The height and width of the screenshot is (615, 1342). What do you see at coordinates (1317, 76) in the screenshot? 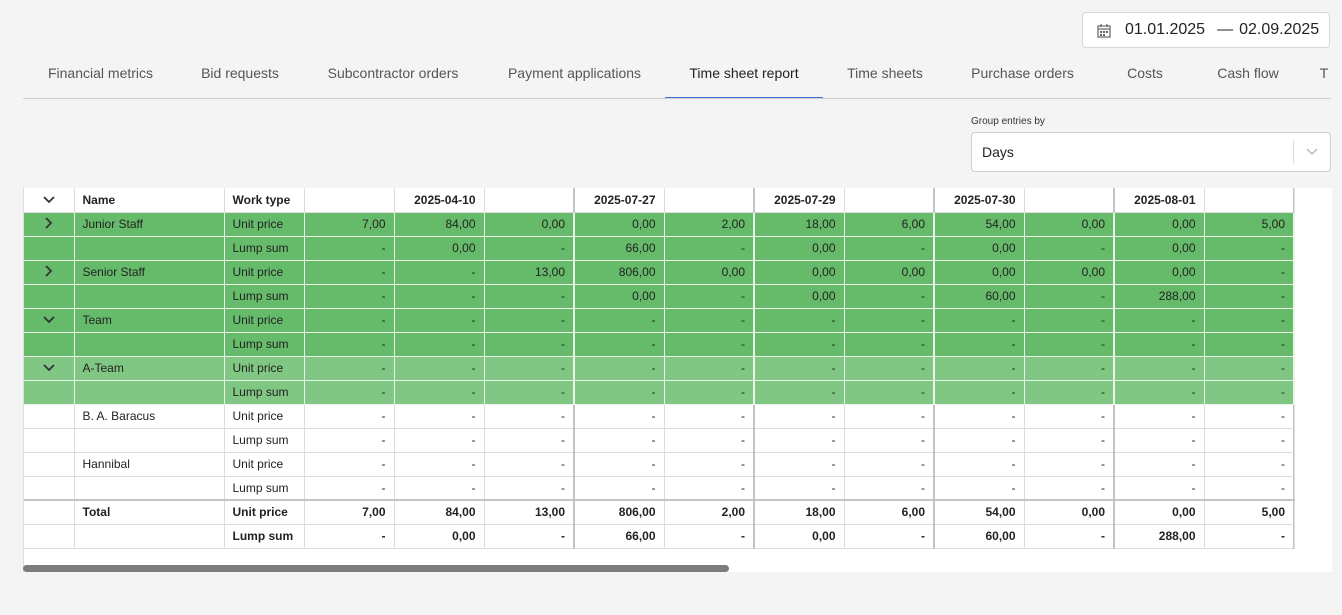
I see `tab-overflow: T` at bounding box center [1317, 76].